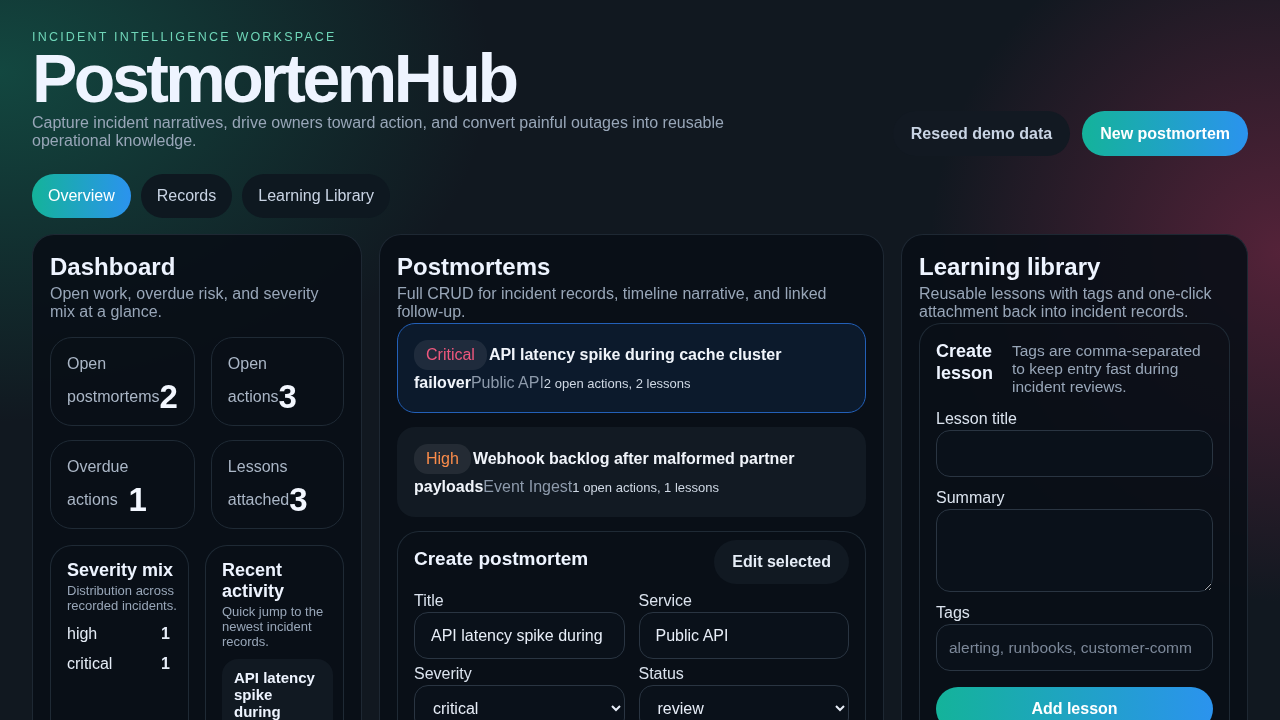 Image resolution: width=1280 pixels, height=720 pixels. What do you see at coordinates (965, 362) in the screenshot?
I see `form-title: Create lesson` at bounding box center [965, 362].